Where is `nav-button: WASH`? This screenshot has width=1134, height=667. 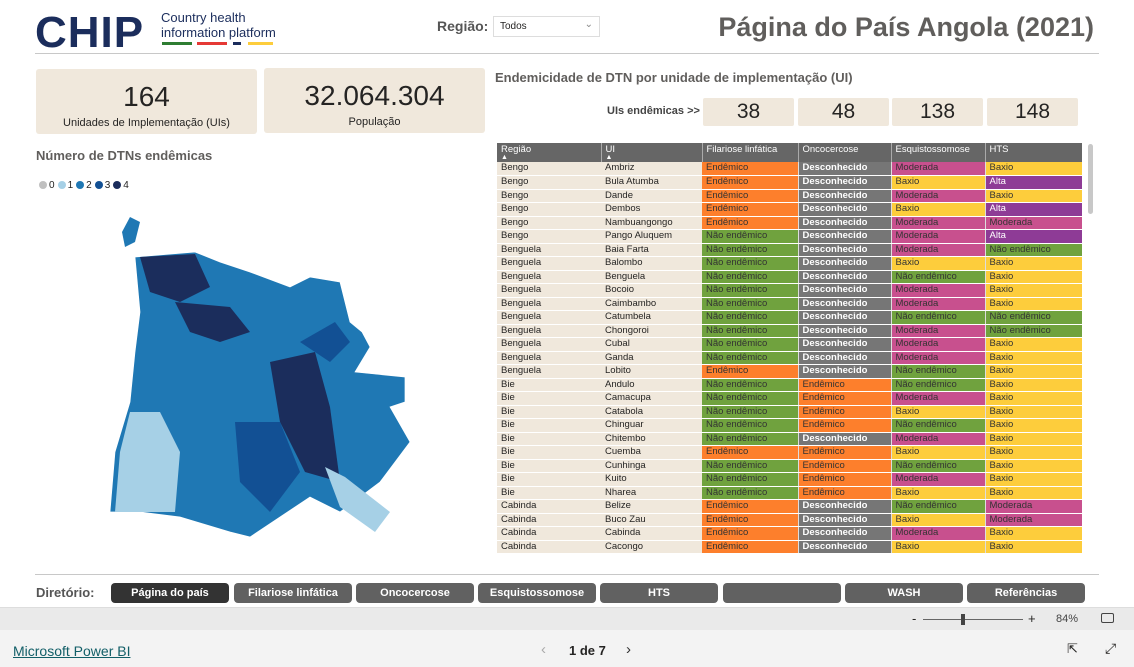 nav-button: WASH is located at coordinates (904, 593).